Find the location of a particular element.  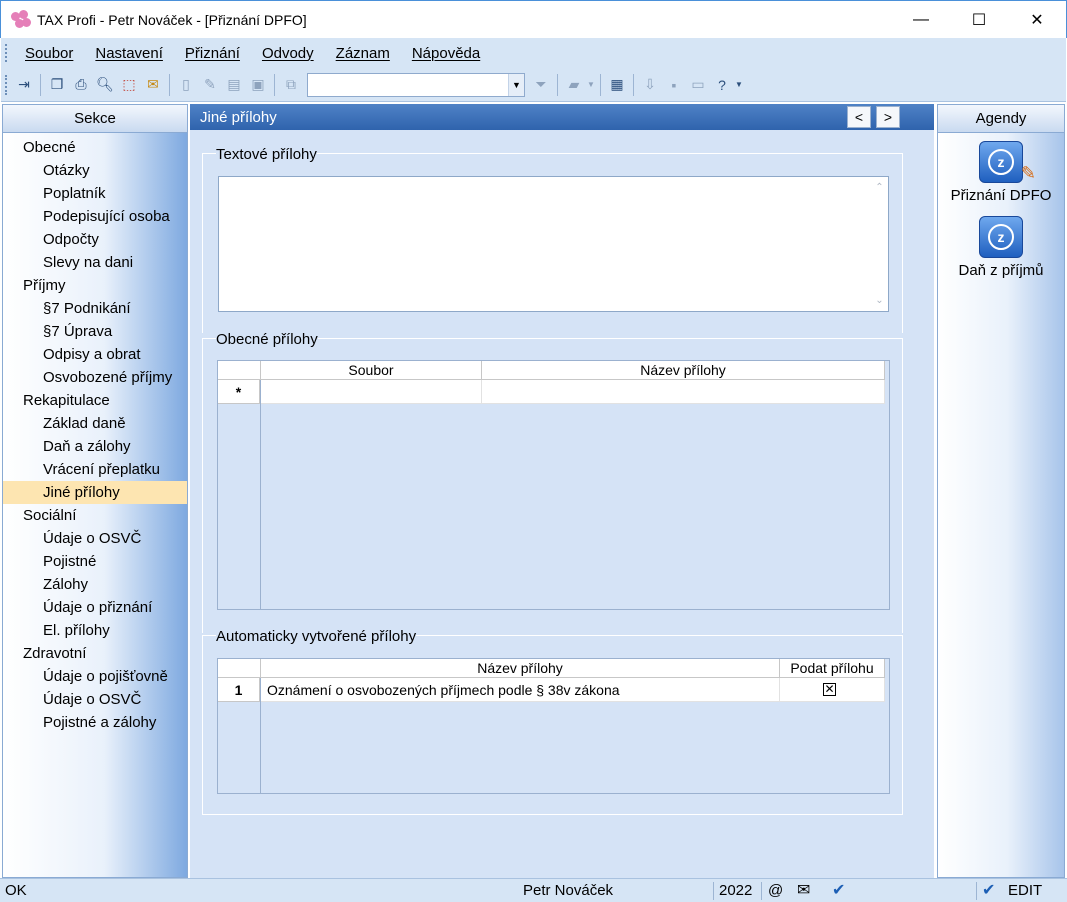

sidebar-item: Otázky is located at coordinates (95, 170).